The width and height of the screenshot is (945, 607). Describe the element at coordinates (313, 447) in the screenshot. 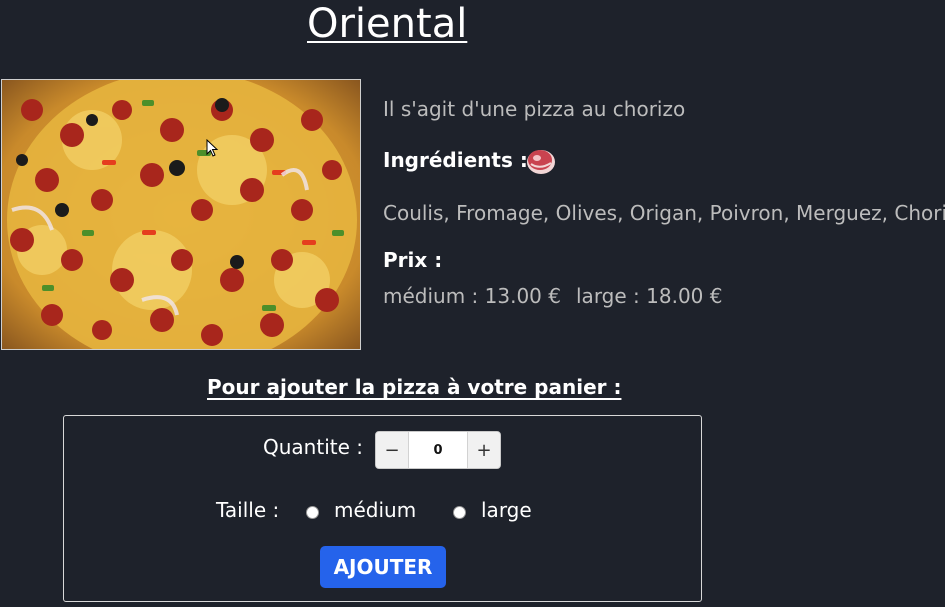

I see `quantity-label: Quantite :` at that location.